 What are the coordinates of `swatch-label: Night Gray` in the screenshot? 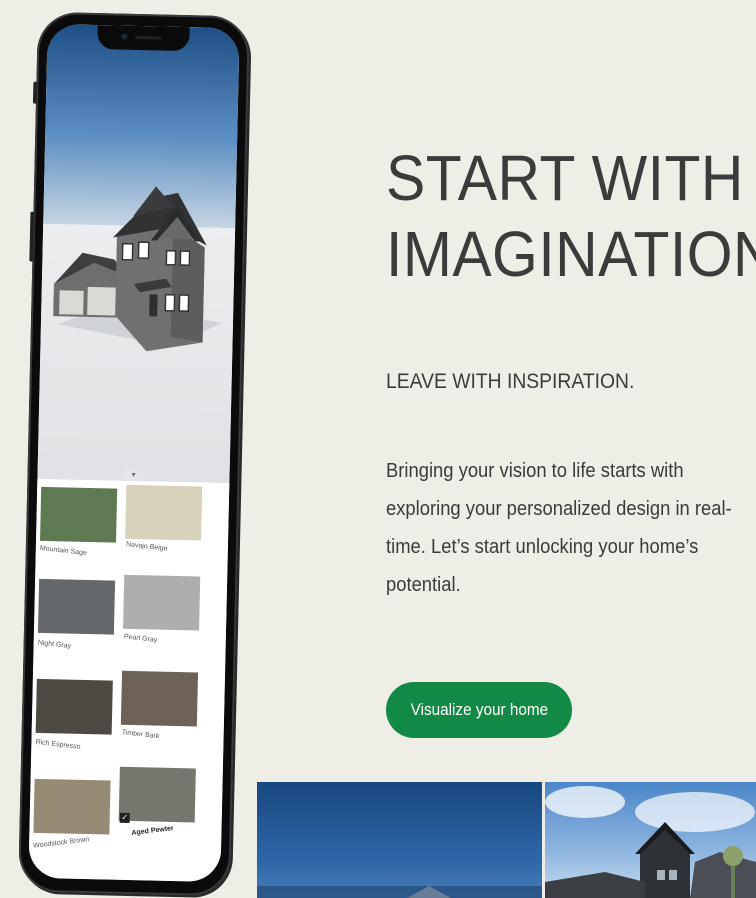 It's located at (54, 645).